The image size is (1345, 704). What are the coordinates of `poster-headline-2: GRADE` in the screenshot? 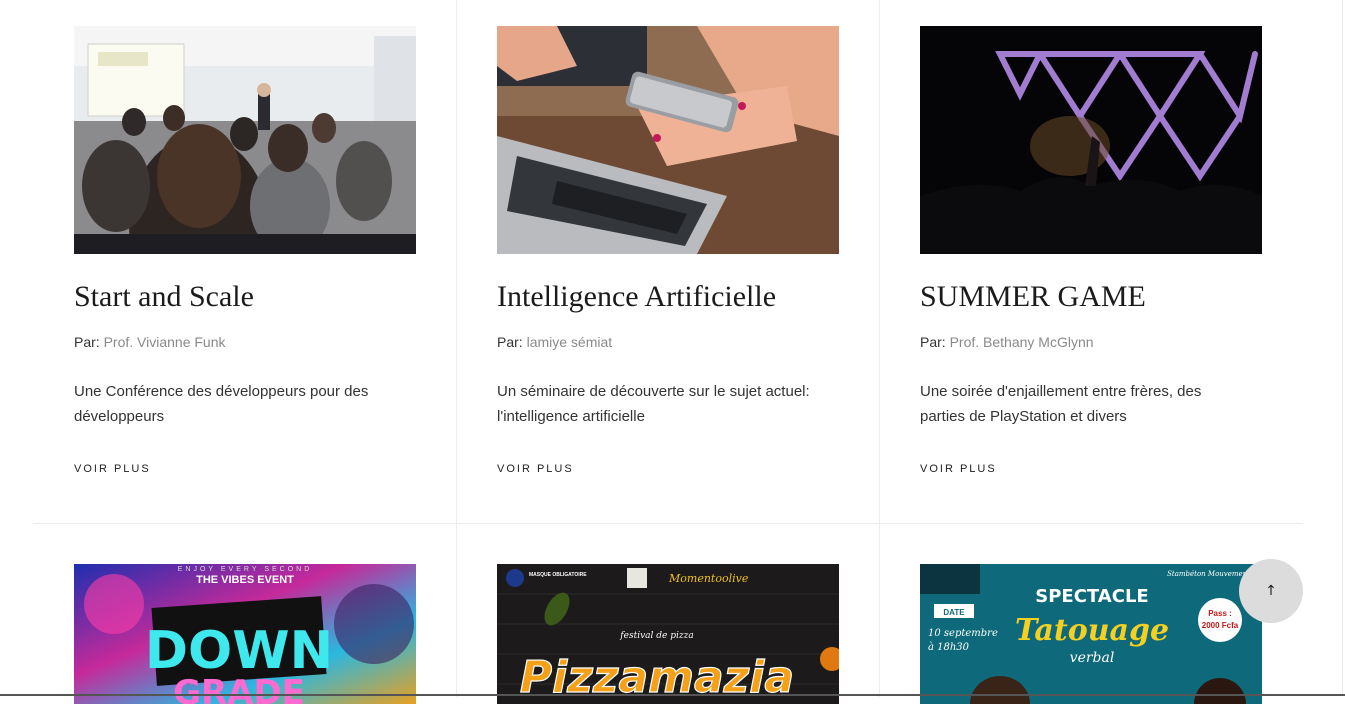 It's located at (239, 688).